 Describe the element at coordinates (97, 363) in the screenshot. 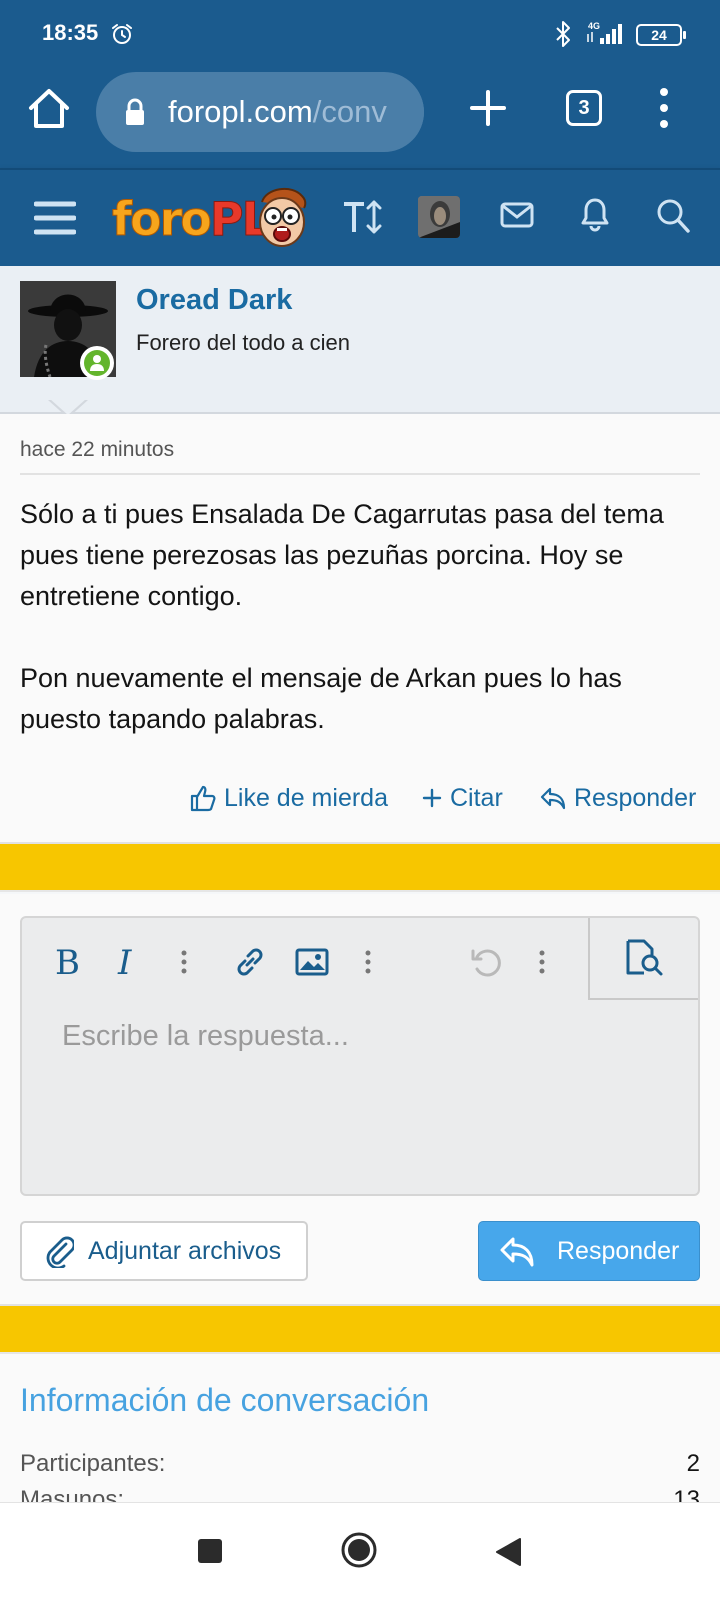

I see `online-status-icon` at that location.